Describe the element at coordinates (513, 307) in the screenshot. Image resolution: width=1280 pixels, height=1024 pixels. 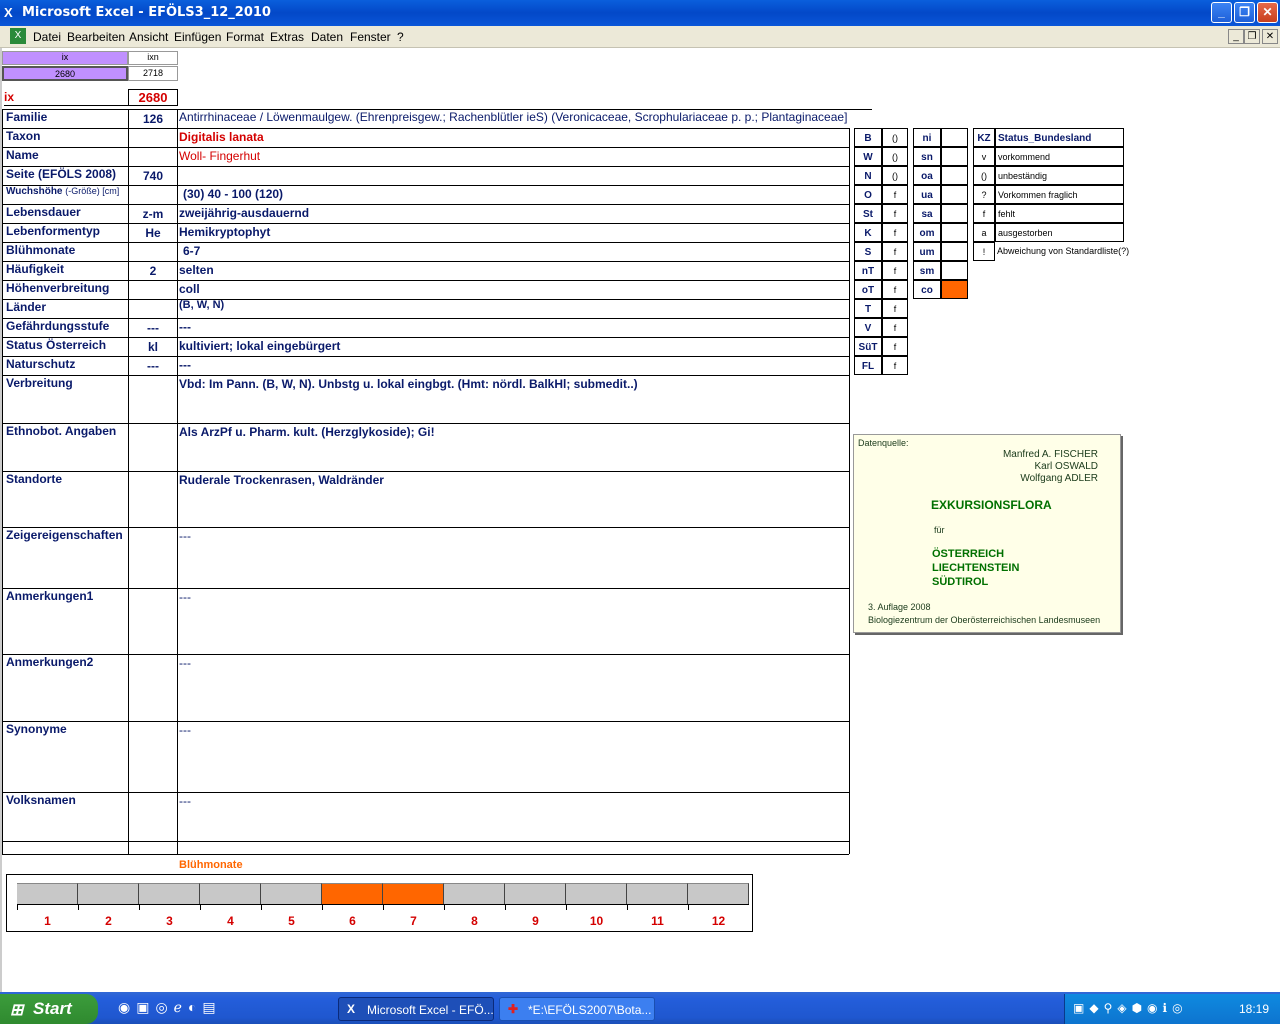
I see `field-value: (B, W, N)` at that location.